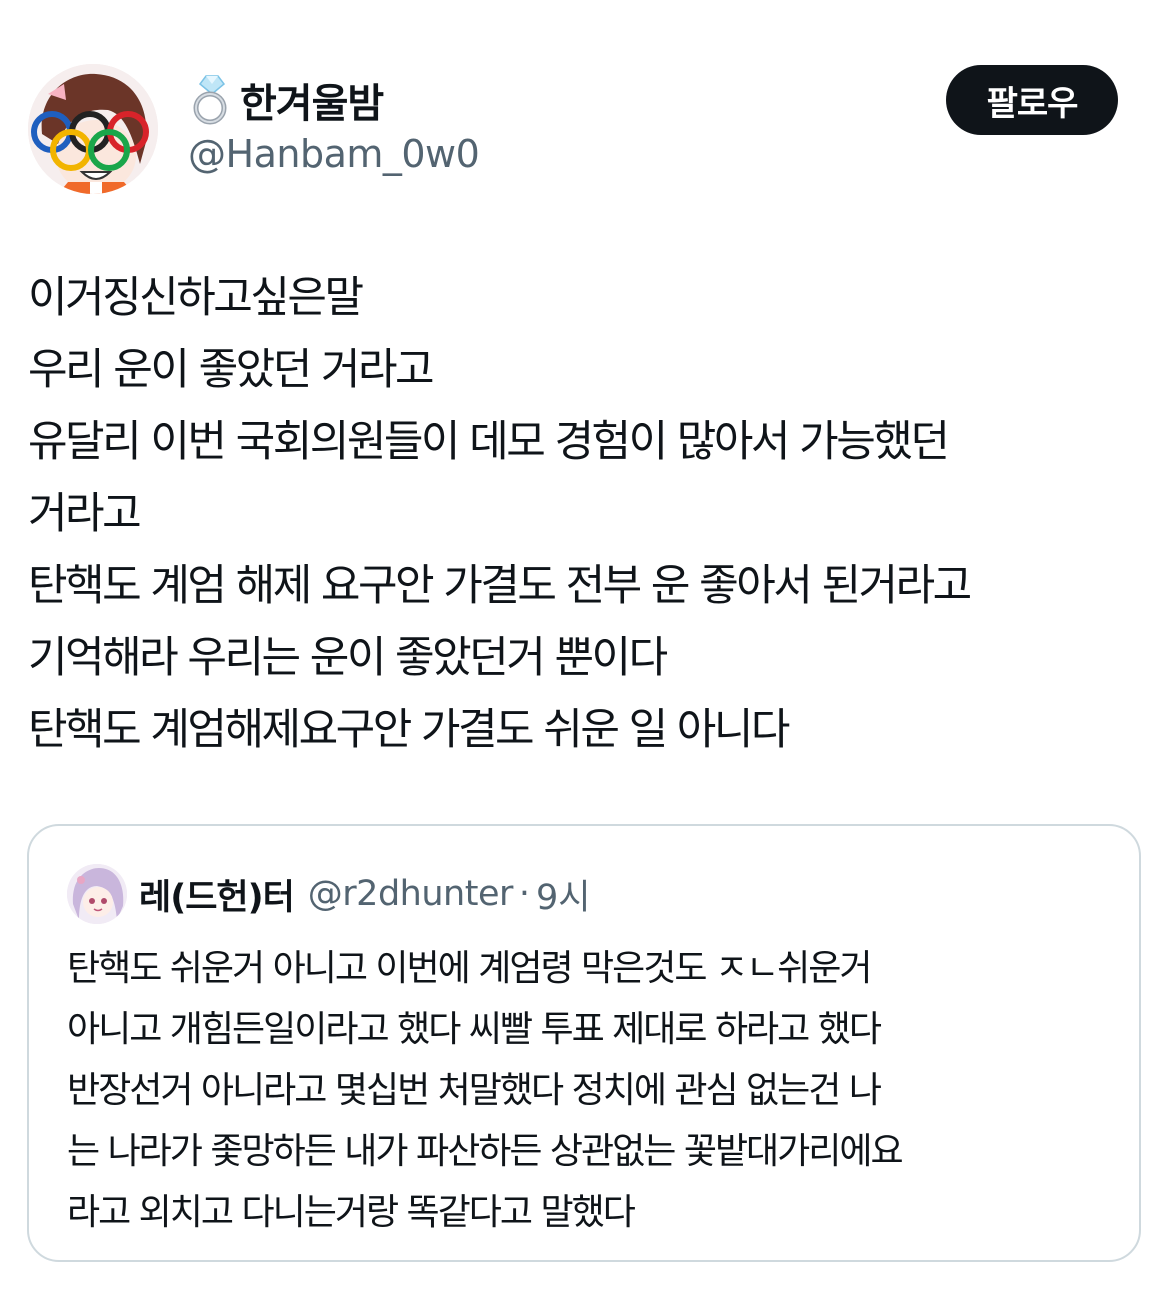 This screenshot has height=1292, width=1170. Describe the element at coordinates (489, 442) in the screenshot. I see `tweet-line: 유달리 이번 국회의원들이 데모 경험이 많아서 가능했던` at that location.